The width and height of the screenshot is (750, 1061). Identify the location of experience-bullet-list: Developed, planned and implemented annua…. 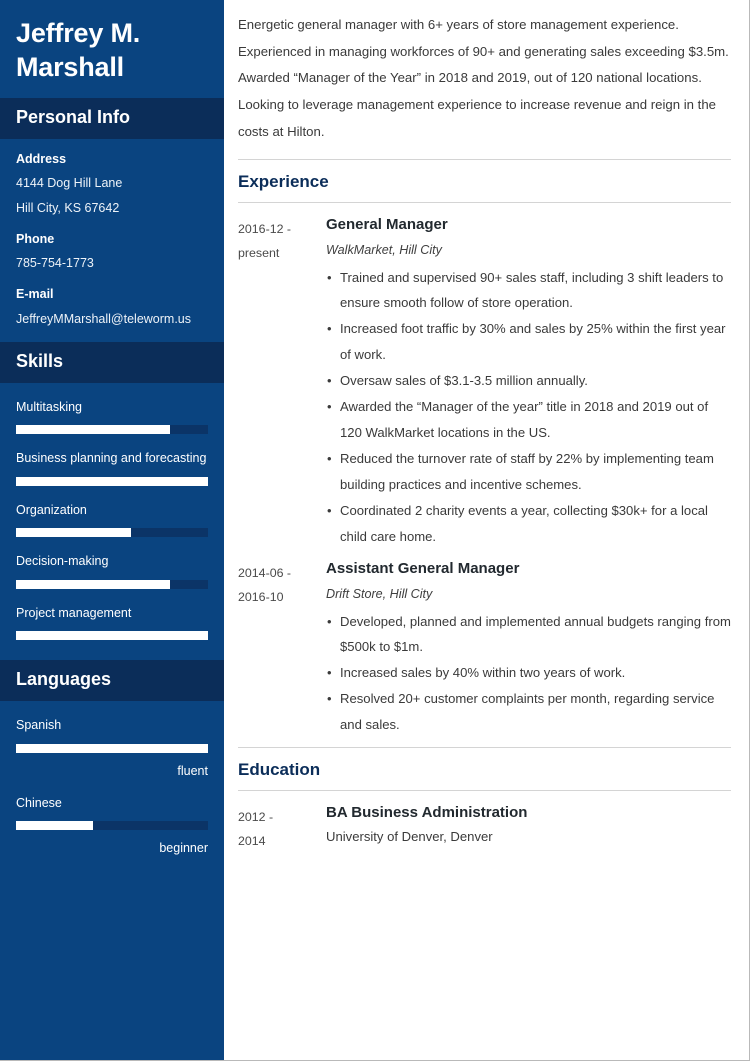
(528, 674).